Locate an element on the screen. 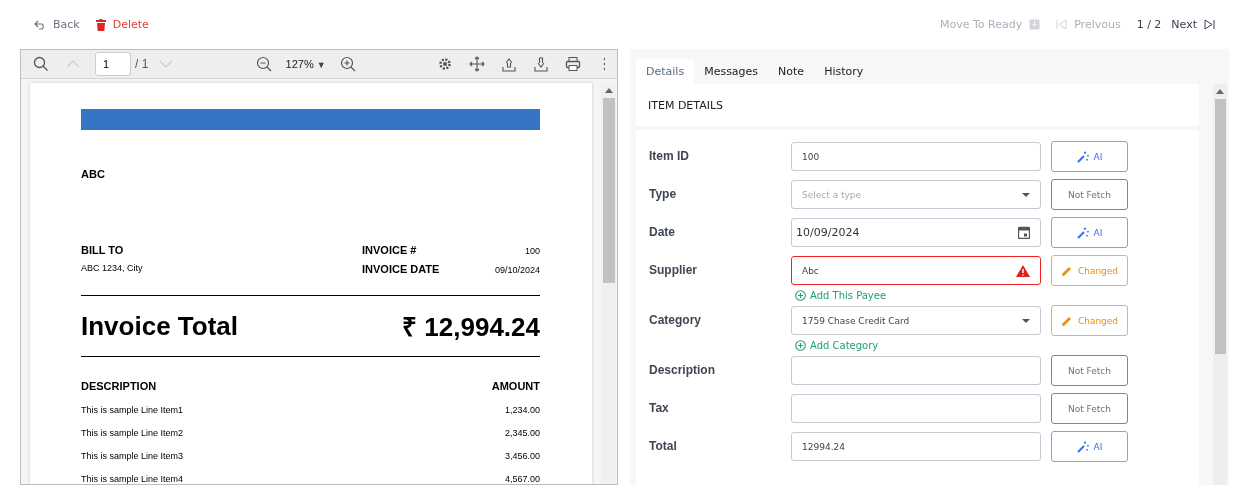 The width and height of the screenshot is (1249, 488). date-field: 10/09/2024 is located at coordinates (916, 232).